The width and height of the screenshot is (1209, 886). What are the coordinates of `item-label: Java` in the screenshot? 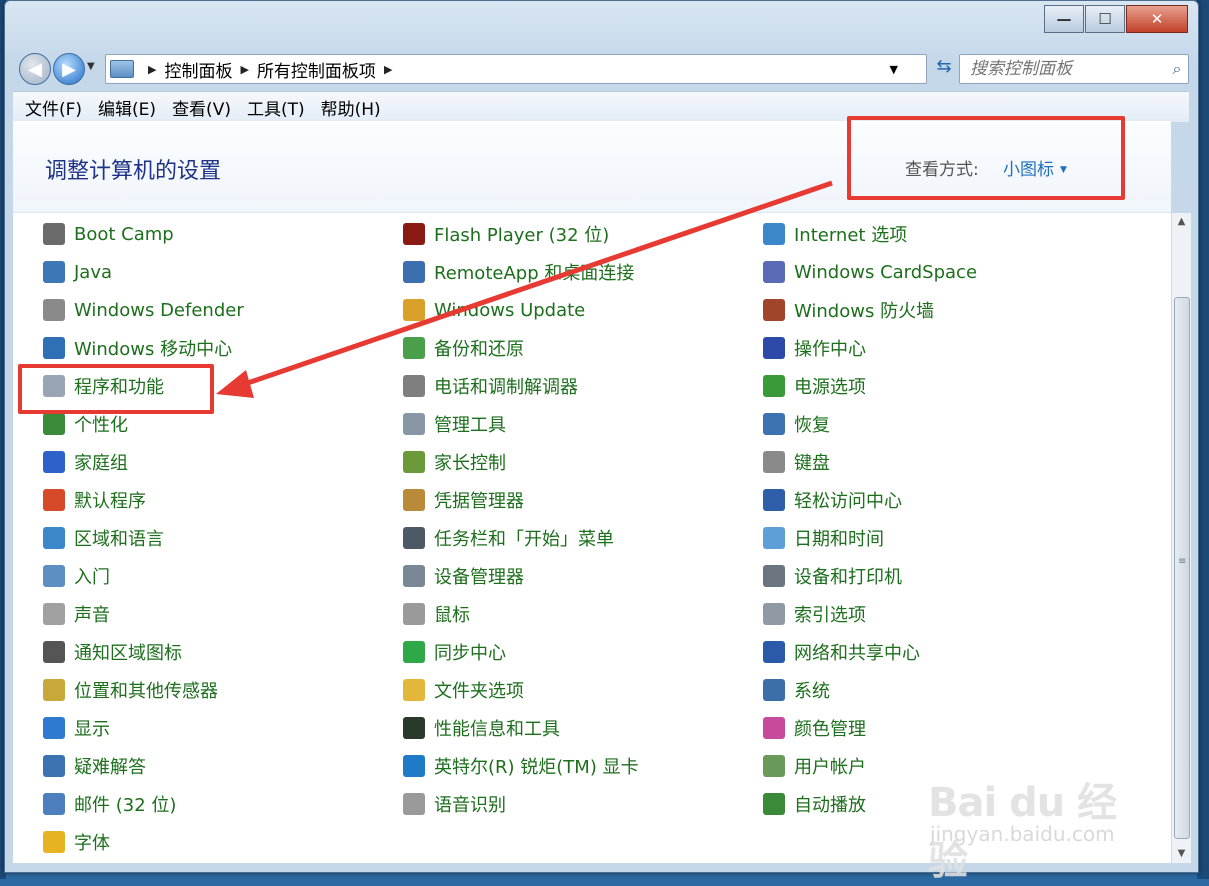 It's located at (93, 272).